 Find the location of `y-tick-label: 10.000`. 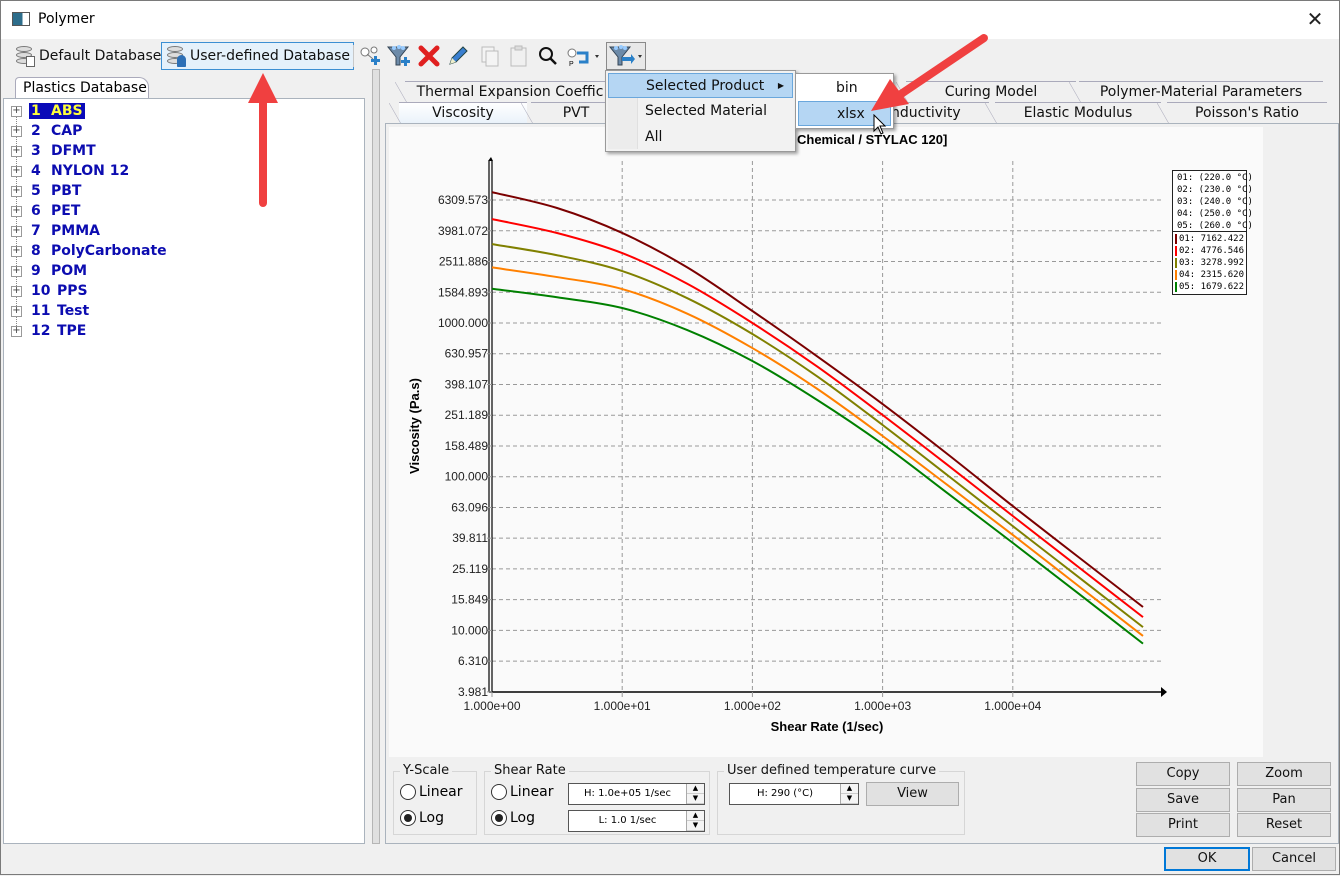

y-tick-label: 10.000 is located at coordinates (469, 630).